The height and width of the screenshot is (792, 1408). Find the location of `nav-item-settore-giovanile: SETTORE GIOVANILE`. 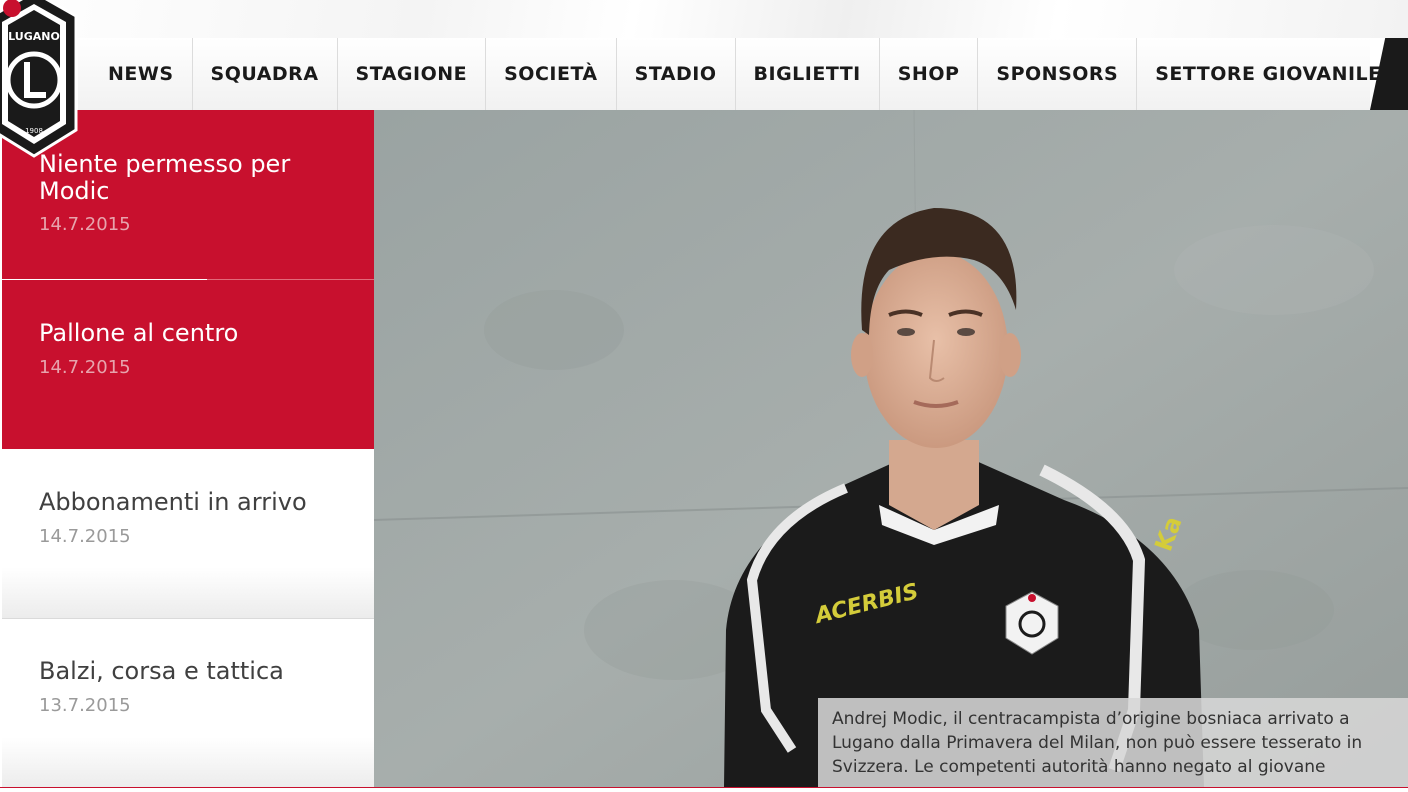

nav-item-settore-giovanile: SETTORE GIOVANILE is located at coordinates (1268, 74).